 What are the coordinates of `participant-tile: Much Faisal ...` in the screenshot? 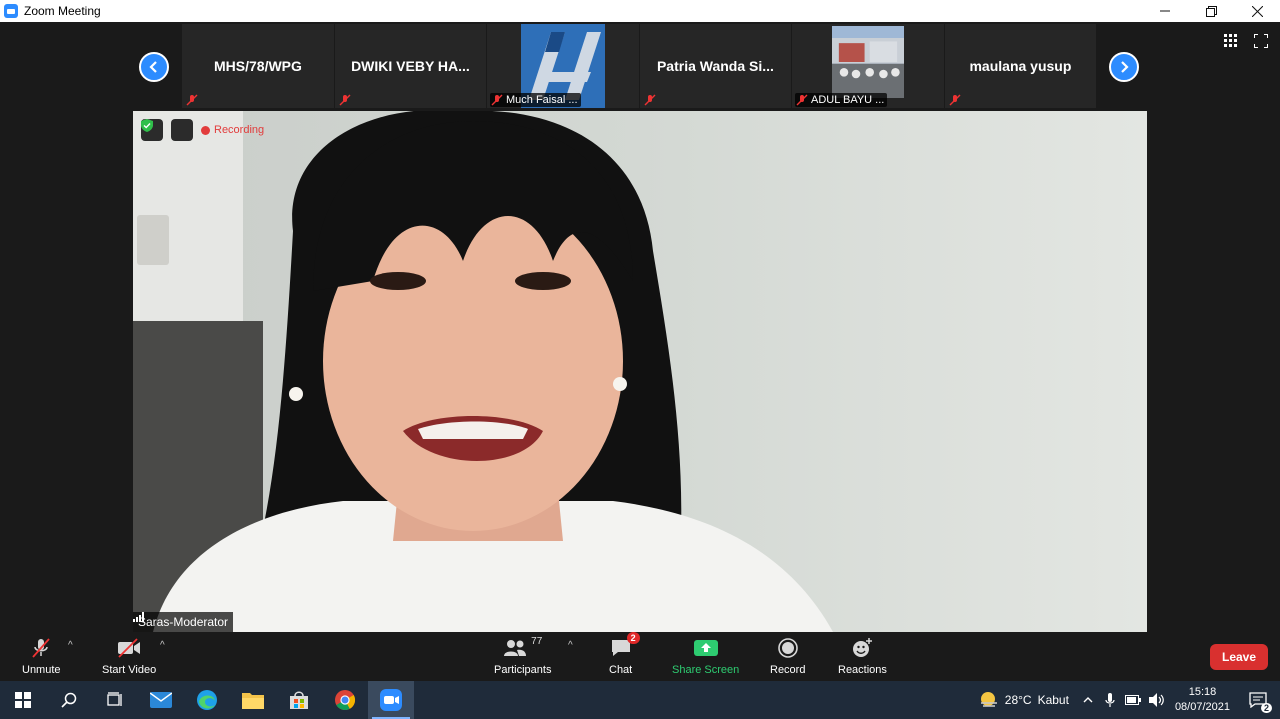 It's located at (563, 66).